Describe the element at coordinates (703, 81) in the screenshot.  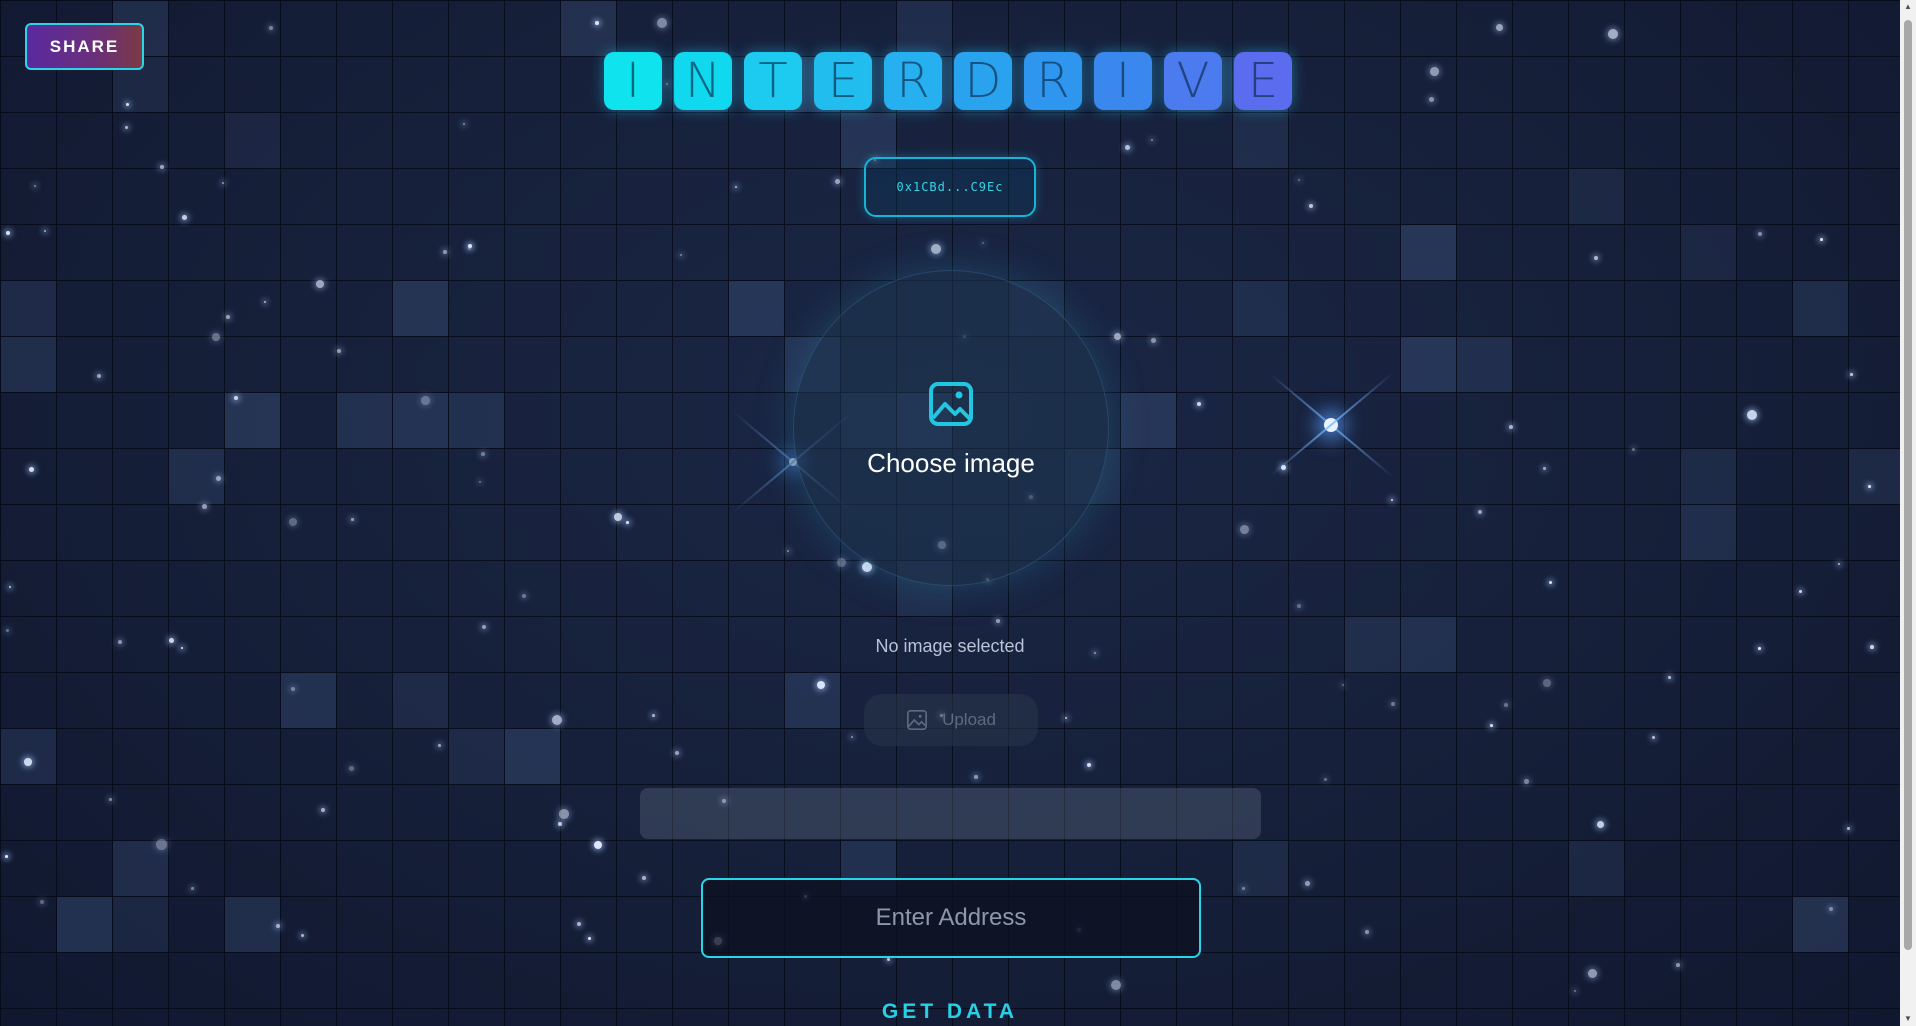
I see `title-letter: N` at that location.